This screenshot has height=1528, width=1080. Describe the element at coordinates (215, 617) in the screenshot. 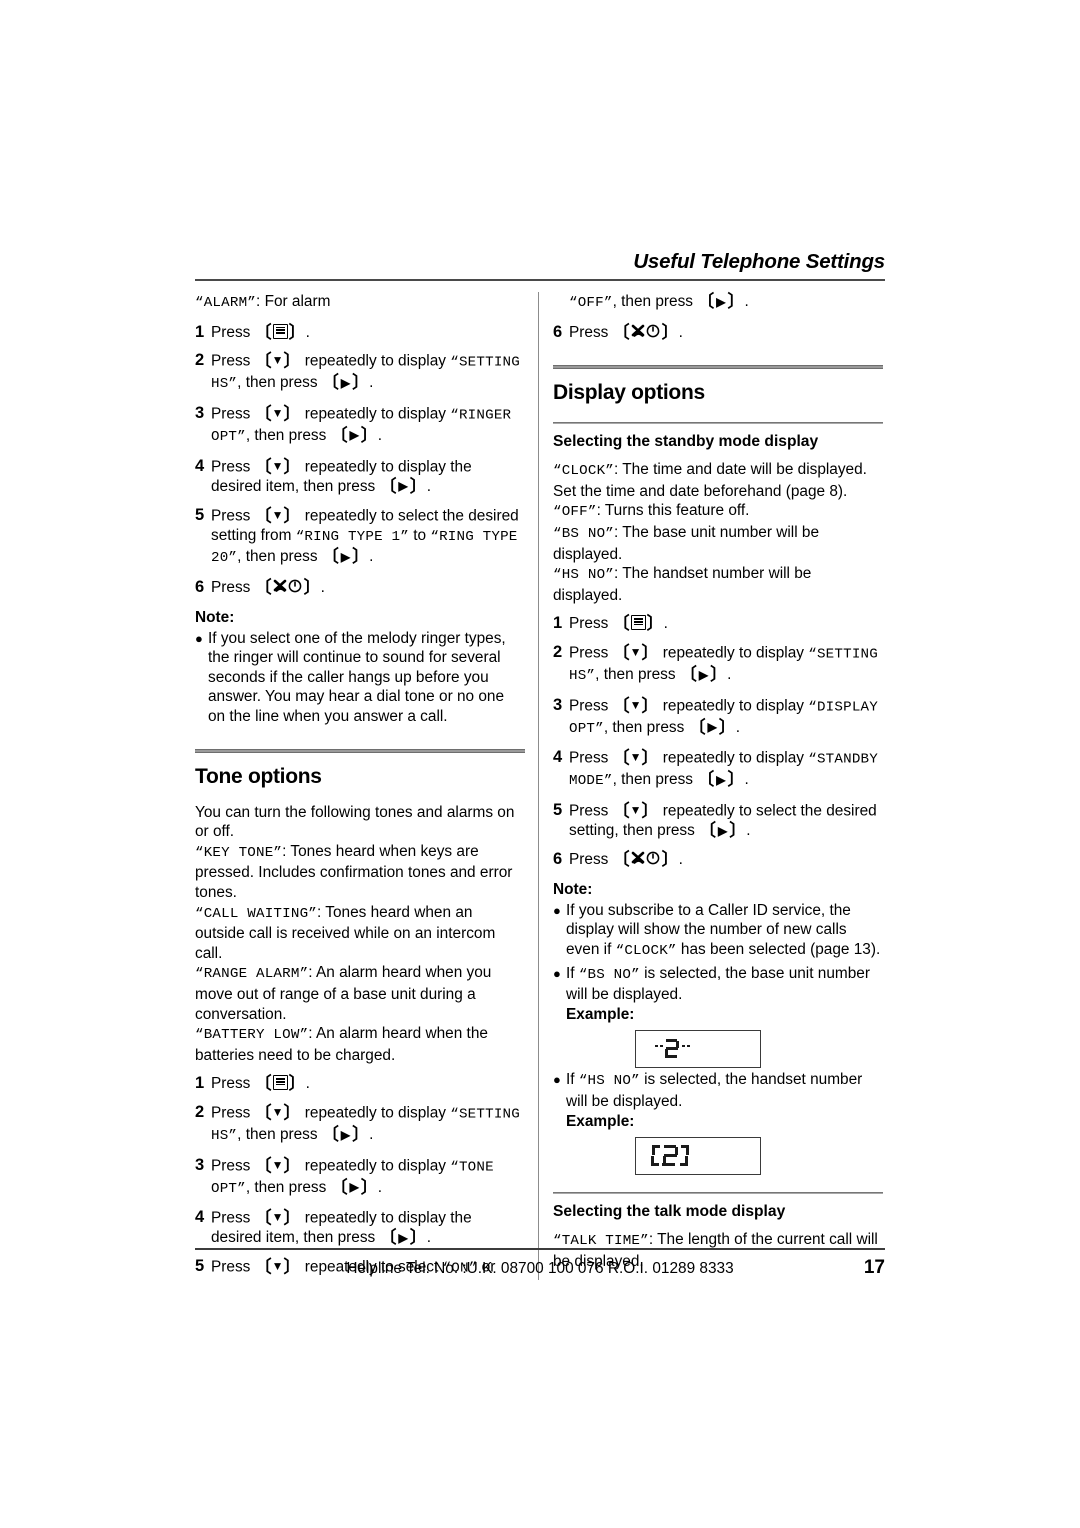

I see `note-heading-ringer: Note:` at that location.